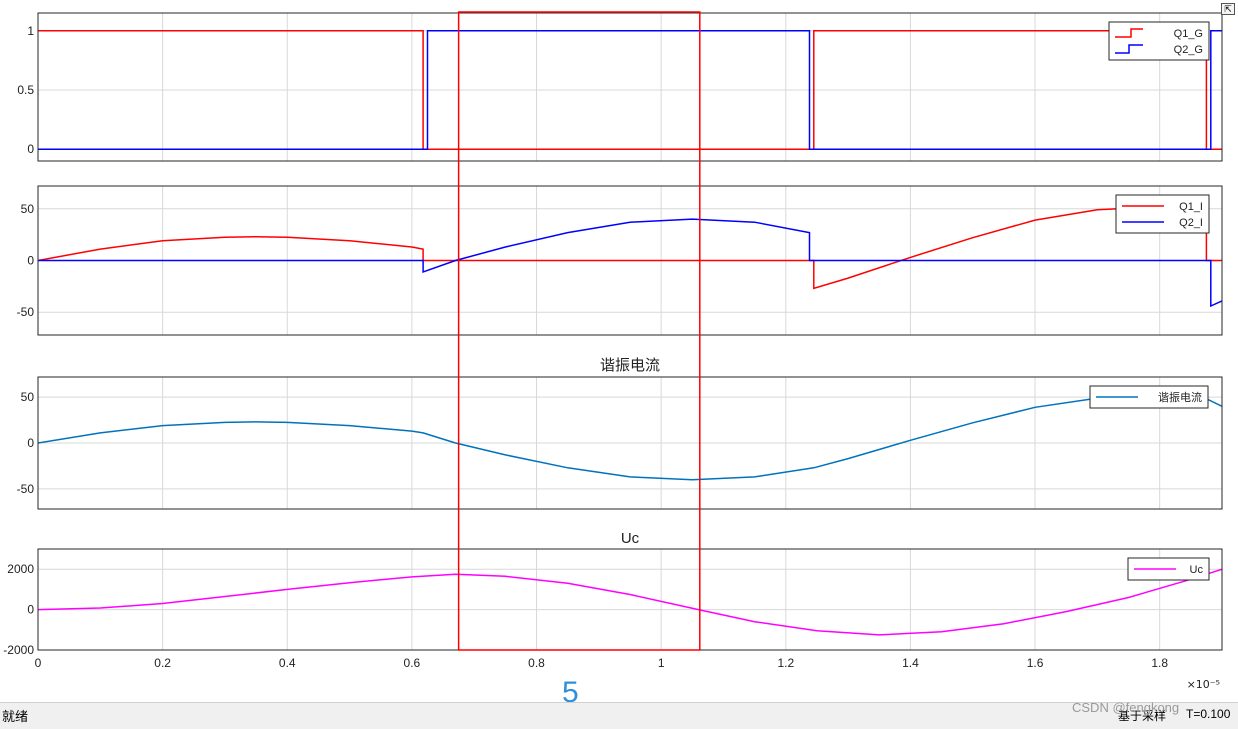 This screenshot has width=1238, height=729. I want to click on legend: 谐振电流, so click(1149, 397).